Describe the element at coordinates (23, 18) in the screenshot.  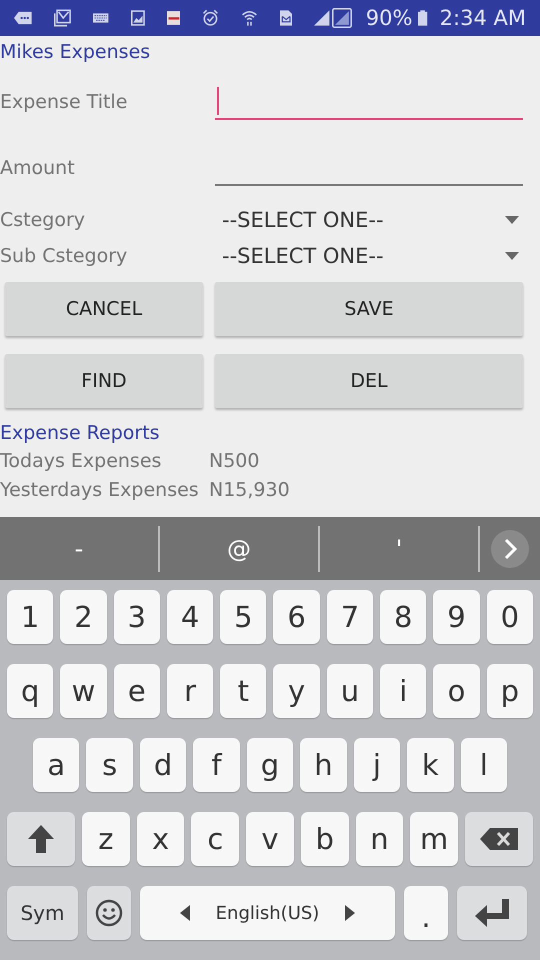
I see `more-icon` at that location.